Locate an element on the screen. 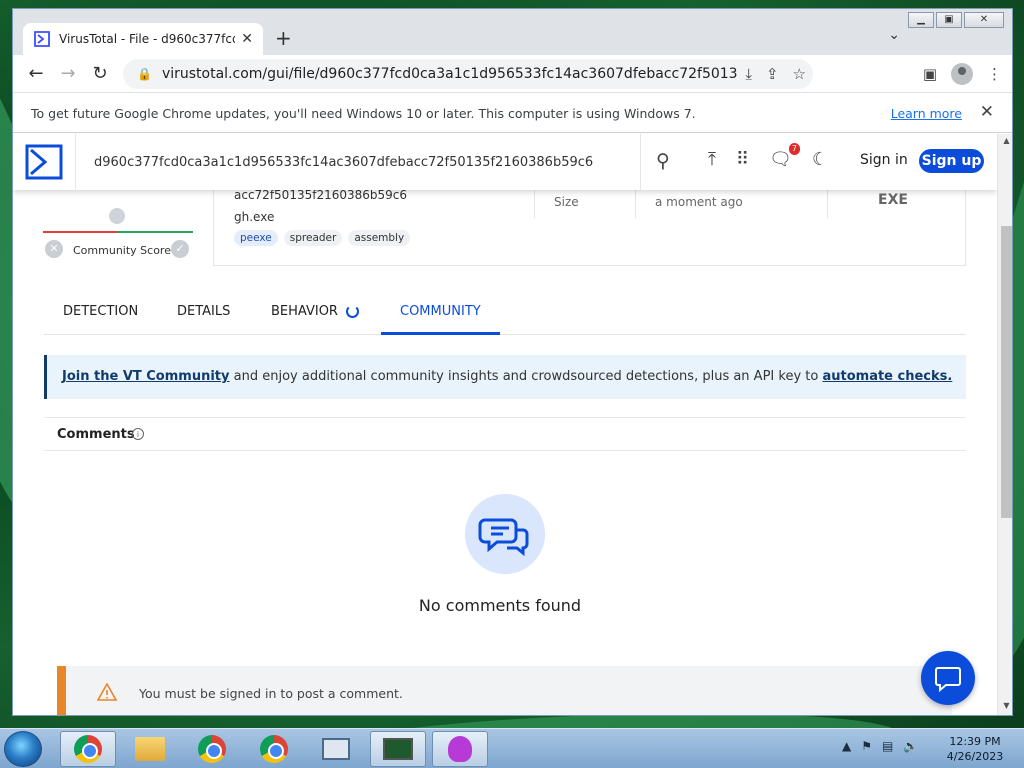 Image resolution: width=1024 pixels, height=768 pixels. last-analysis-time: a moment ago is located at coordinates (699, 202).